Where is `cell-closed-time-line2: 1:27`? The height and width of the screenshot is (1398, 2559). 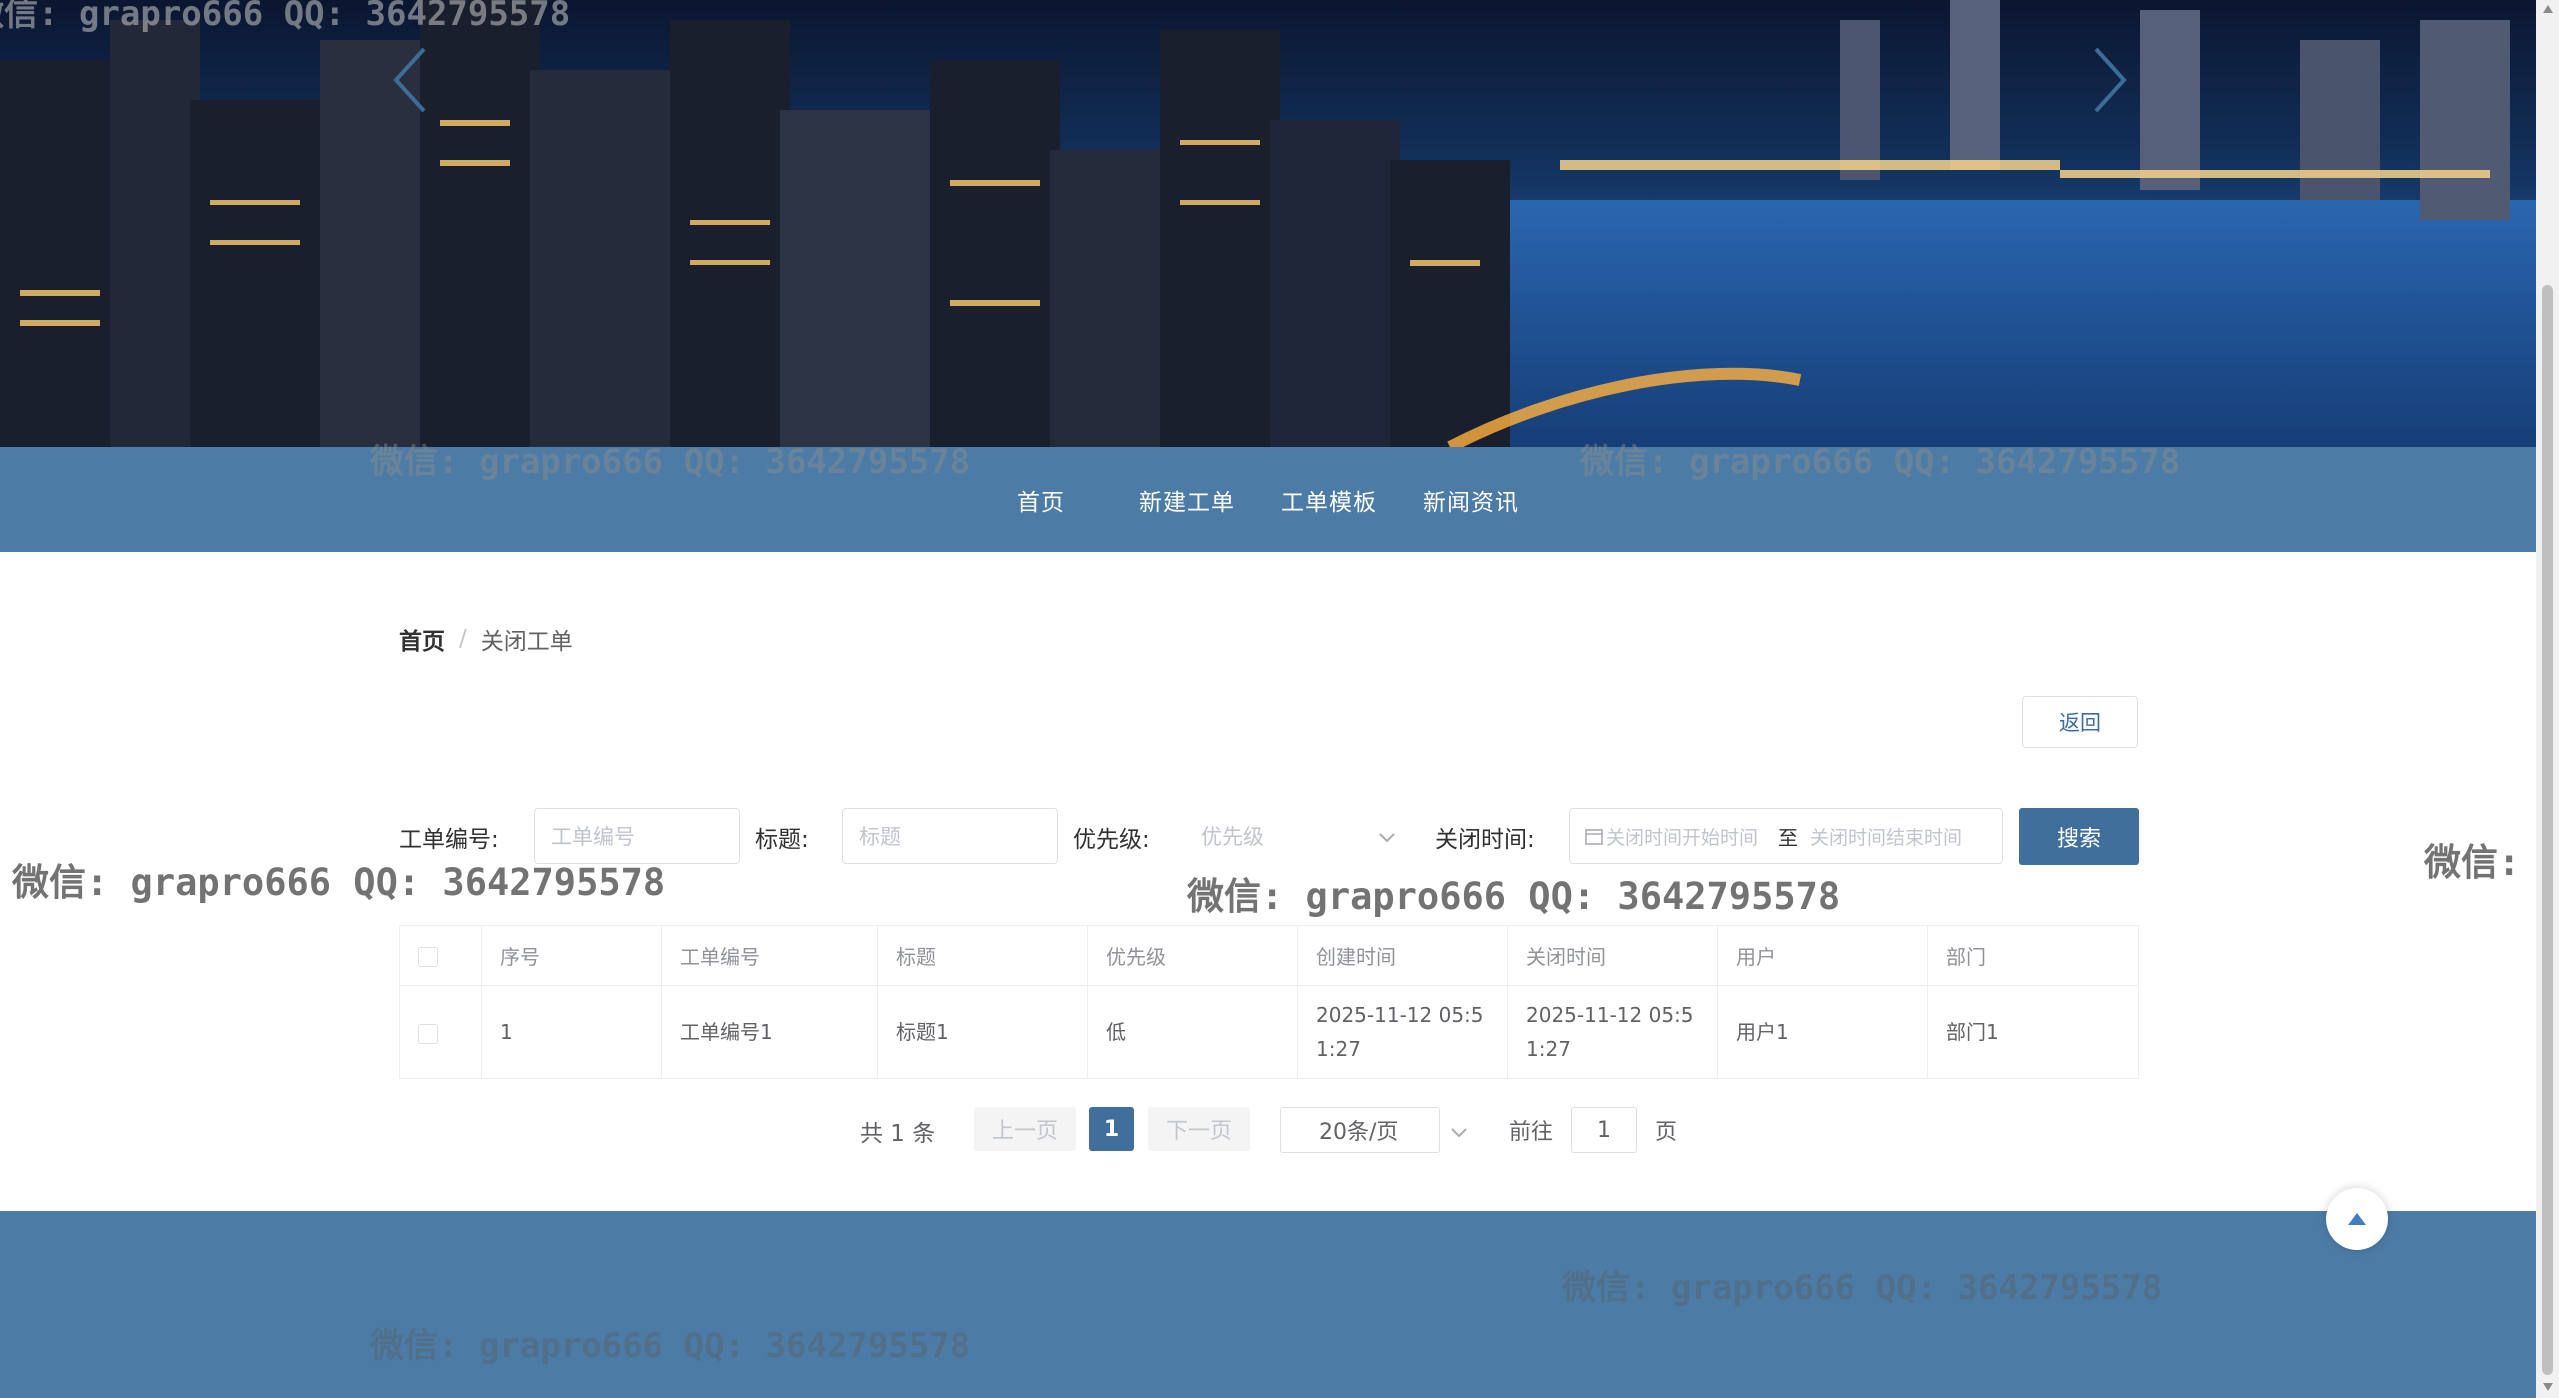
cell-closed-time-line2: 1:27 is located at coordinates (1548, 1049).